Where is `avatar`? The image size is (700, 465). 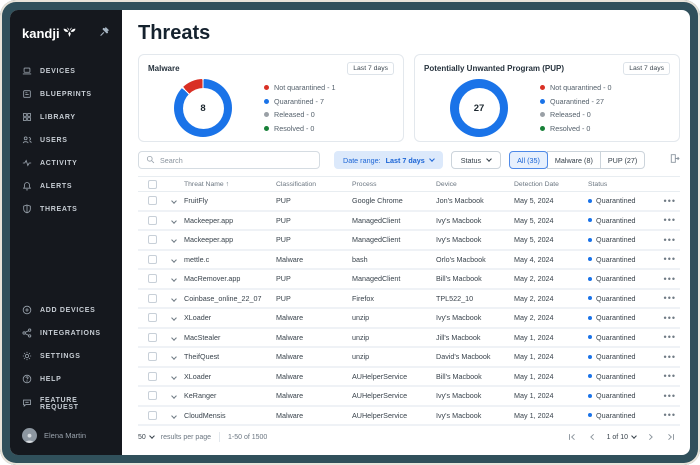
avatar is located at coordinates (29, 435).